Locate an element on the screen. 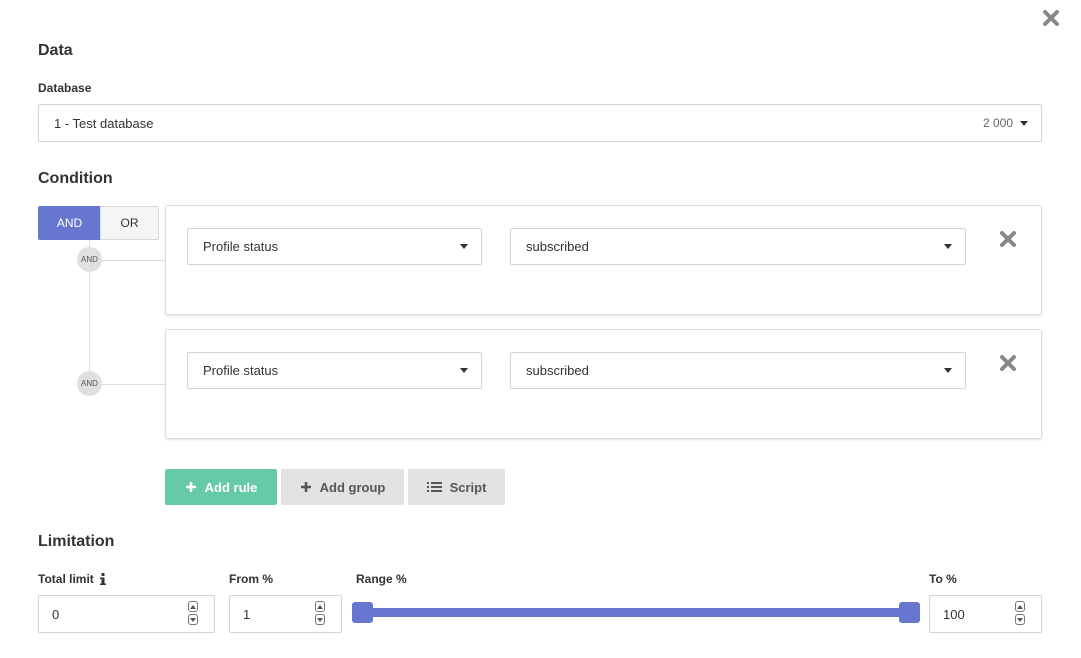 Image resolution: width=1081 pixels, height=658 pixels. script-label: Script is located at coordinates (468, 487).